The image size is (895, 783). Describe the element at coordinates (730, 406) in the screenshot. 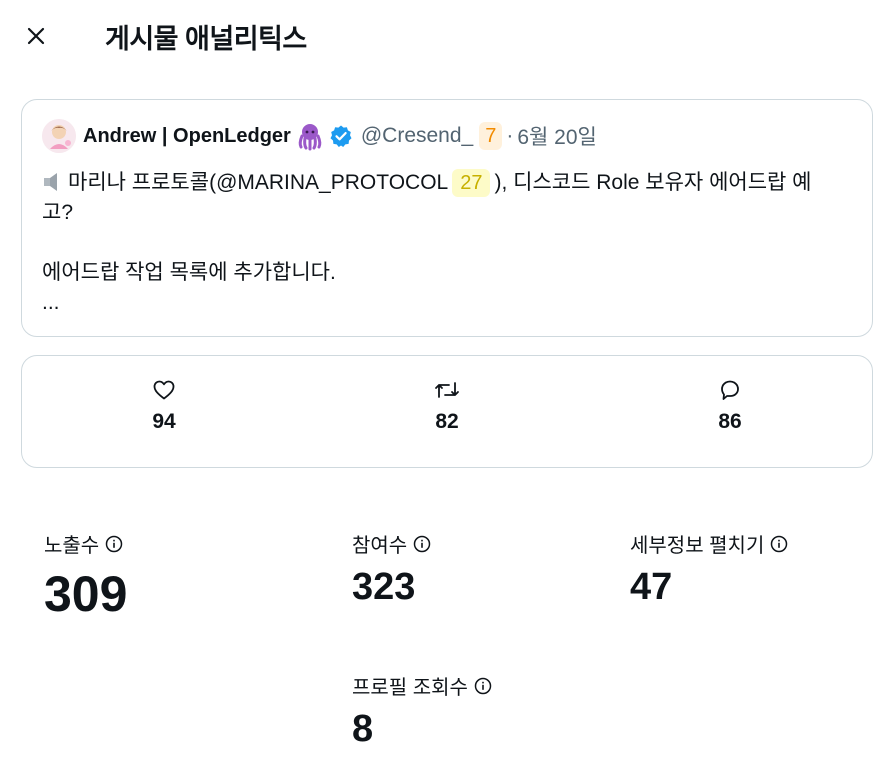

I see `replies-stat: 86` at that location.